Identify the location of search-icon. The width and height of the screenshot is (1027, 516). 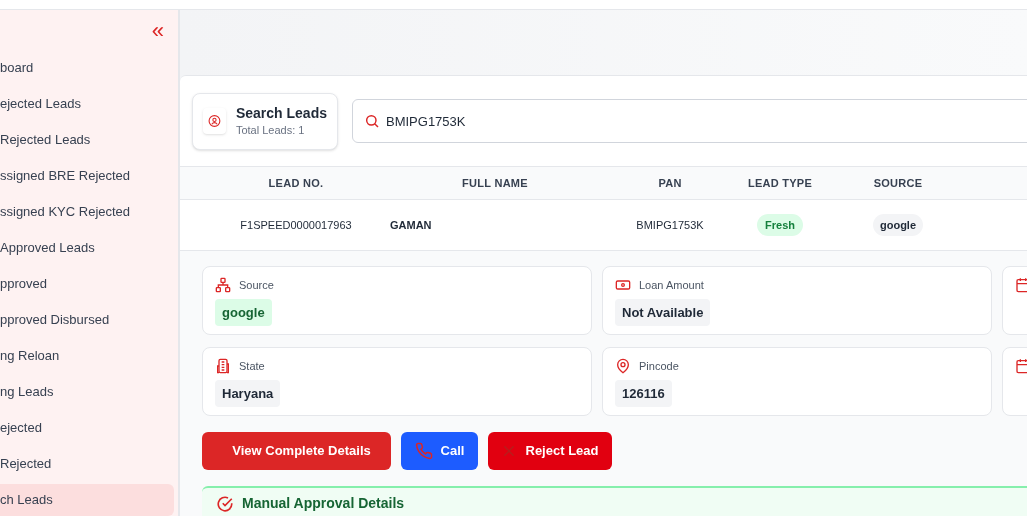
(372, 121).